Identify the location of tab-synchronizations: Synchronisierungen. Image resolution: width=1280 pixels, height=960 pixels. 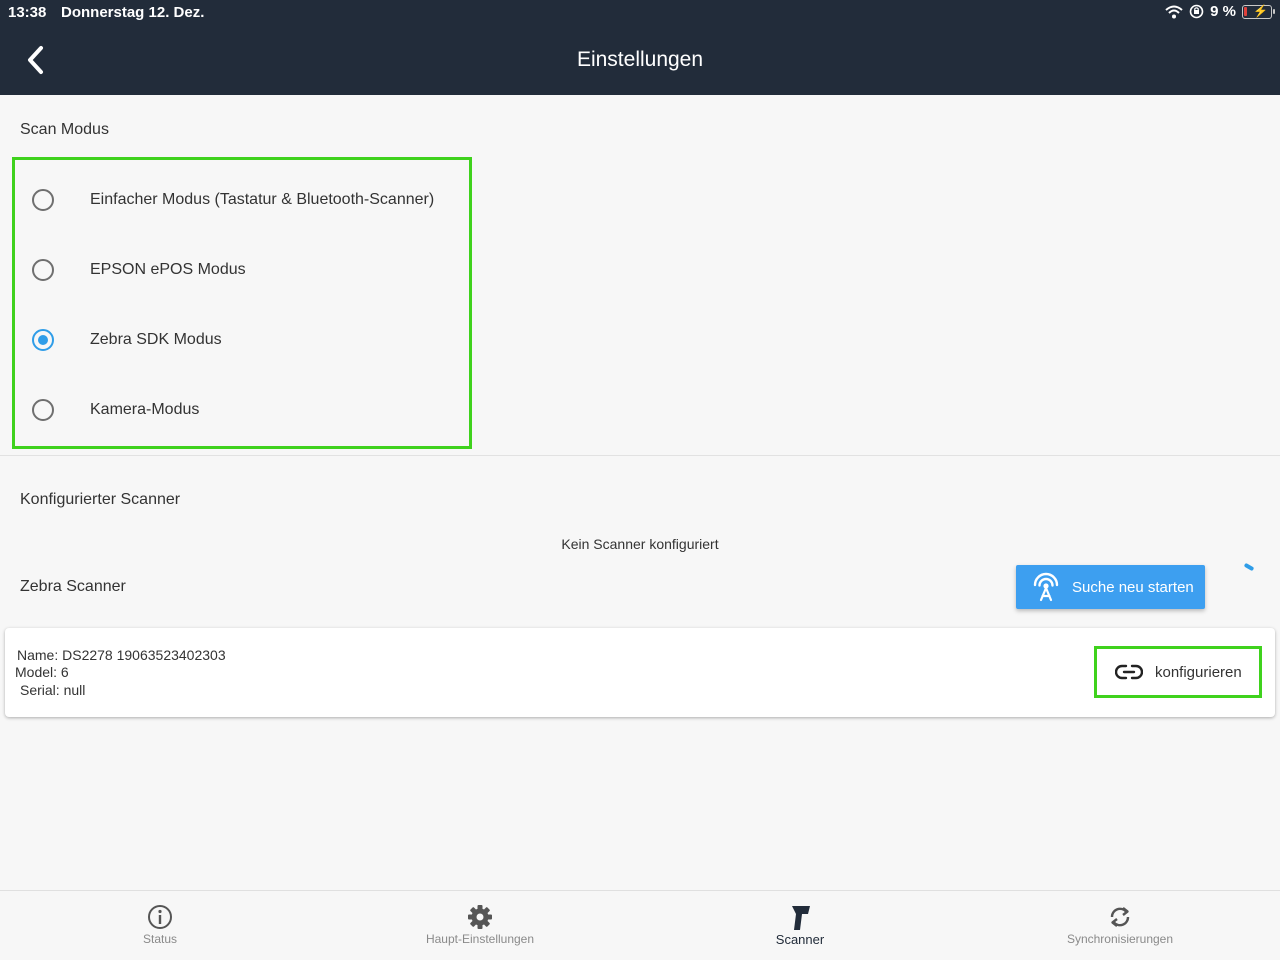
(1120, 925).